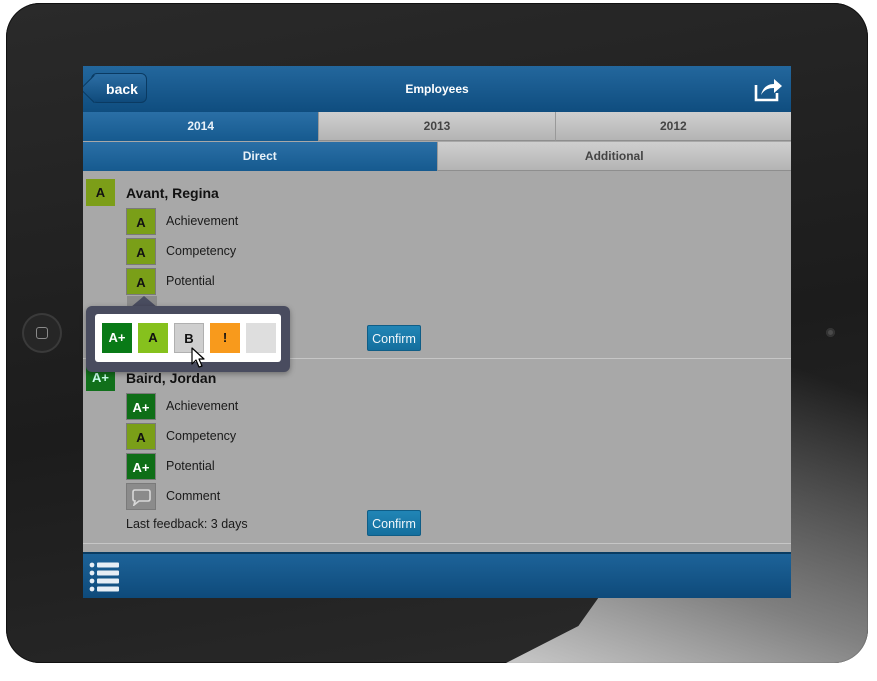 The width and height of the screenshot is (877, 681). I want to click on speech-bubble-icon, so click(141, 498).